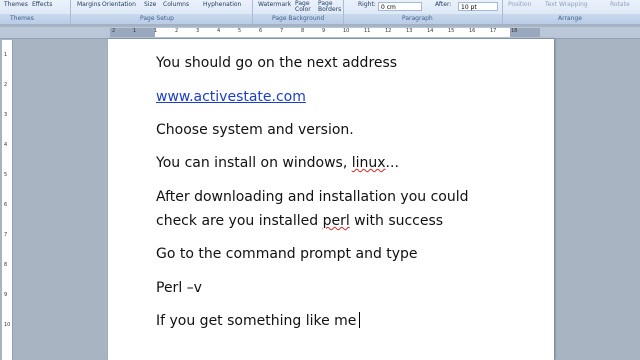  What do you see at coordinates (239, 221) in the screenshot?
I see `doc-text: check are you installed` at bounding box center [239, 221].